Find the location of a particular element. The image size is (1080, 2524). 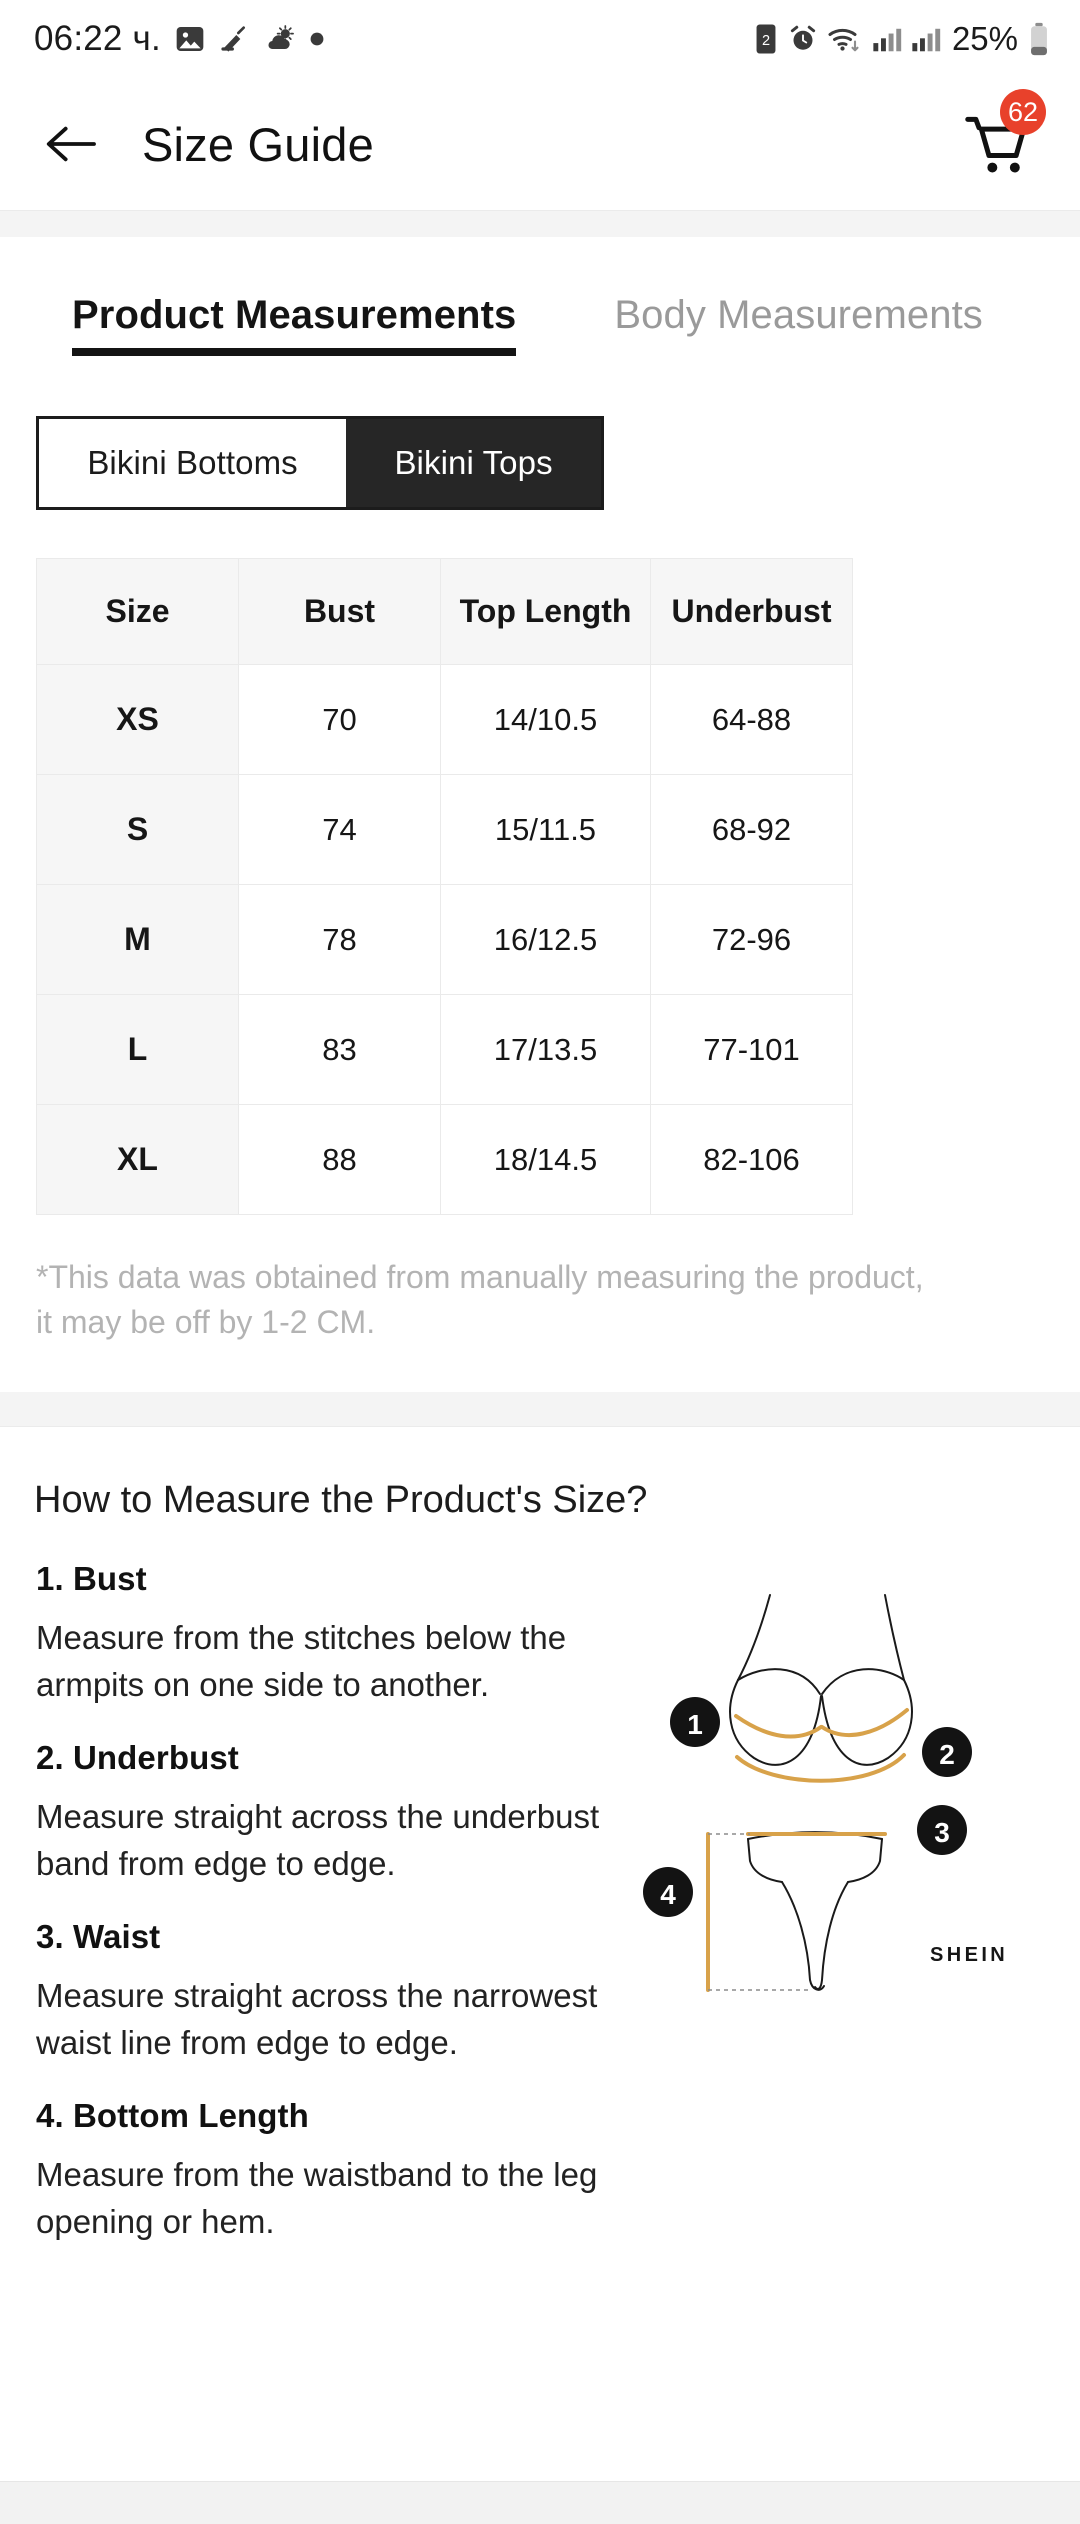

cell-size: M is located at coordinates (137, 939).